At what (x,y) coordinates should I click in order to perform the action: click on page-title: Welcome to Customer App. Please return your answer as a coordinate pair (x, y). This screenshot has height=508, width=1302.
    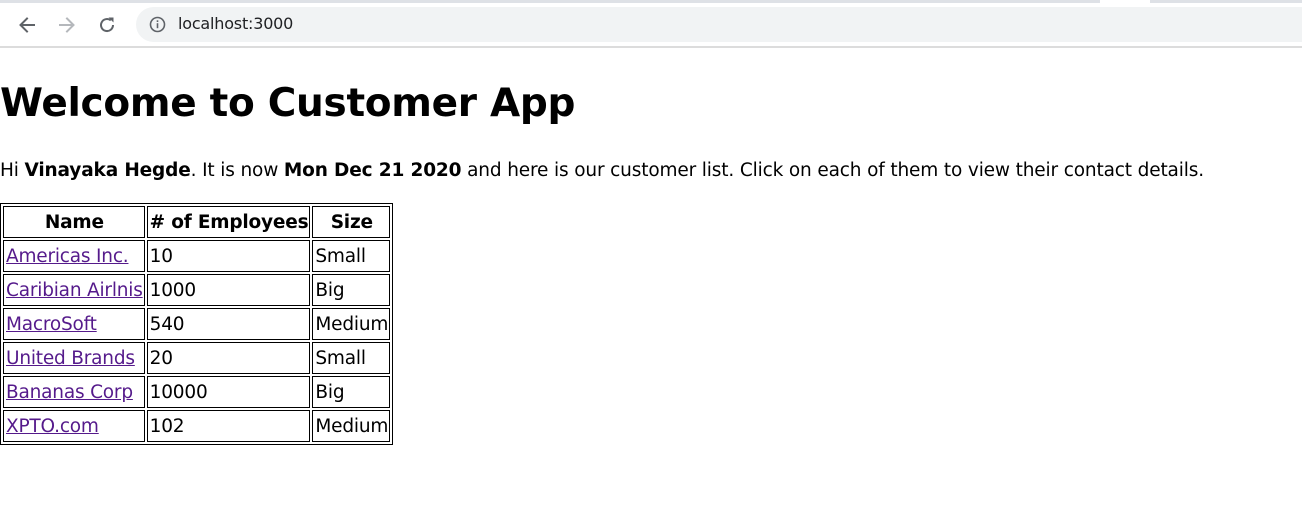
    Looking at the image, I should click on (288, 103).